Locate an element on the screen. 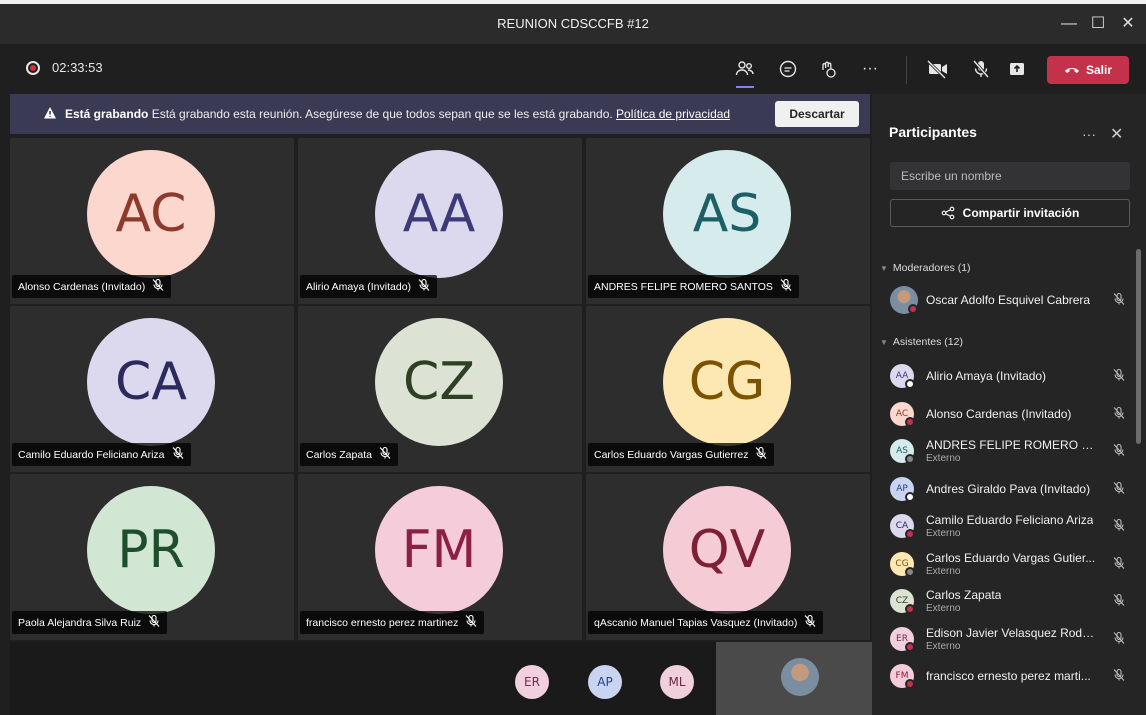 The height and width of the screenshot is (715, 1146). moderators-section-header: ▼ Moderadores (1) is located at coordinates (925, 268).